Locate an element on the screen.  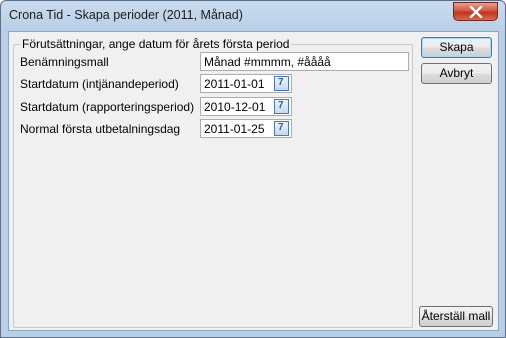
first-payday-date-input is located at coordinates (237, 128).